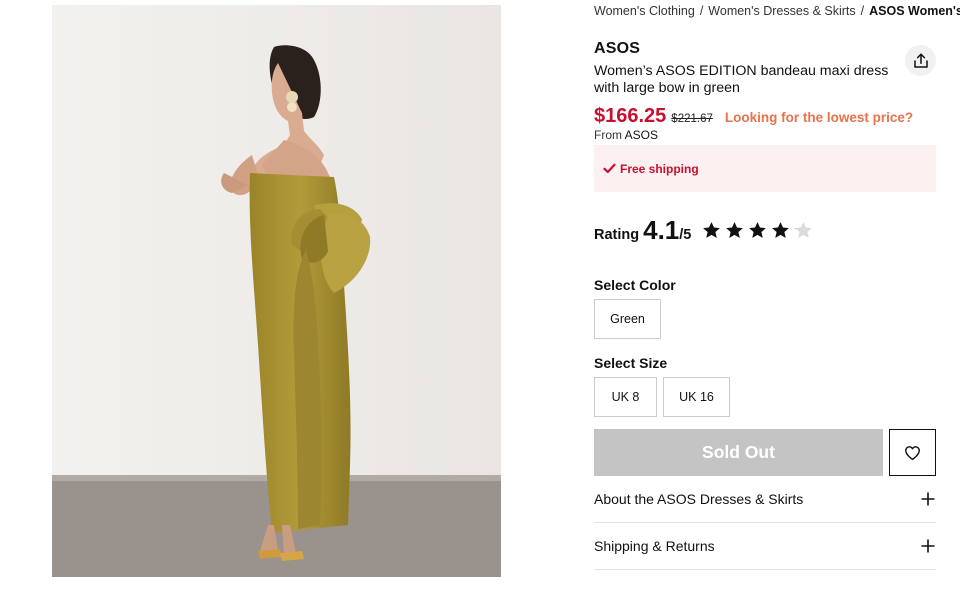 This screenshot has height=593, width=960. I want to click on star-partial-icon, so click(803, 230).